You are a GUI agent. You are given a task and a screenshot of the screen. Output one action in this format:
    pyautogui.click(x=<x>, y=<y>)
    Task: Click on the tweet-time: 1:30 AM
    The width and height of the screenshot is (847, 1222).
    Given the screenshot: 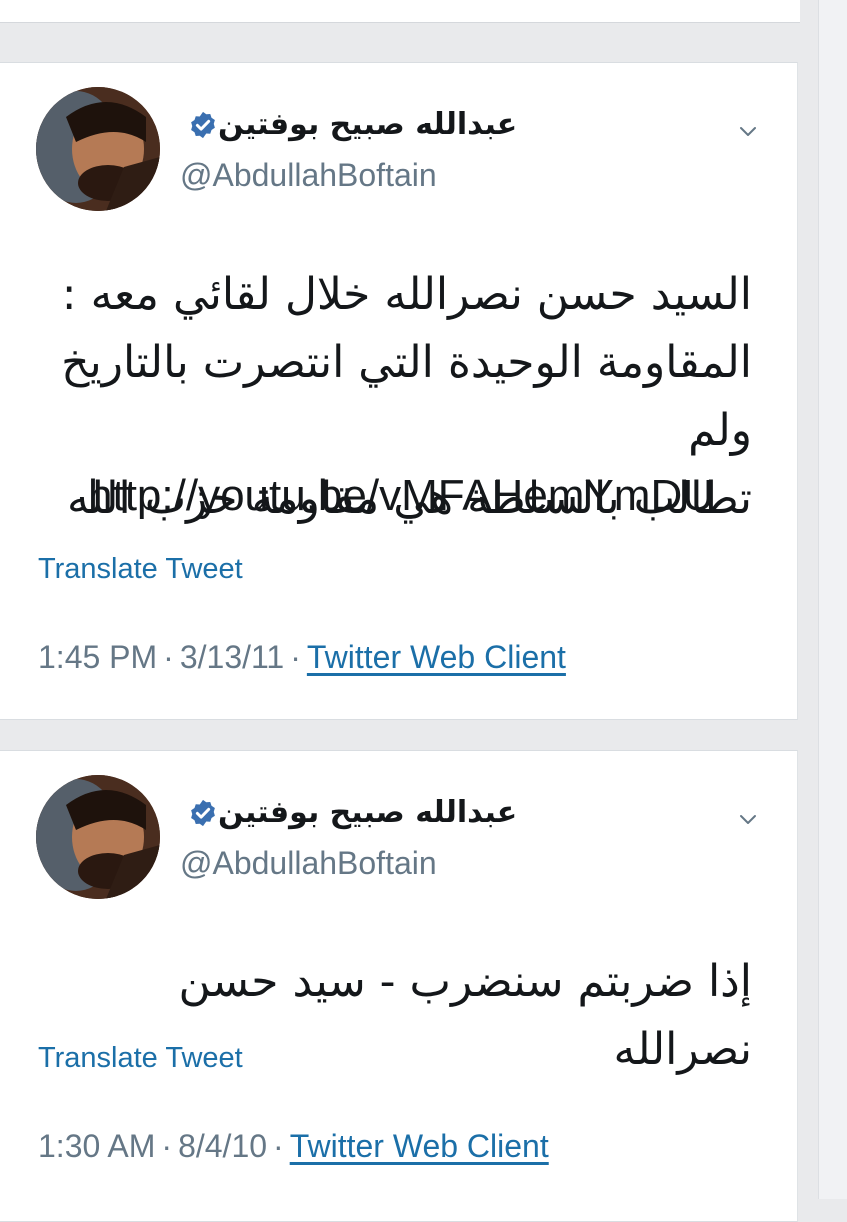 What is the action you would take?
    pyautogui.click(x=97, y=1146)
    